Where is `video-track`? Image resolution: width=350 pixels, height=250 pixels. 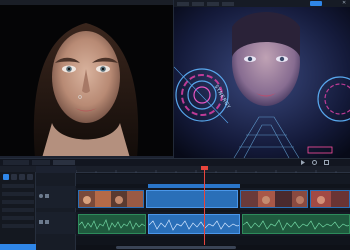
video-track is located at coordinates (213, 199).